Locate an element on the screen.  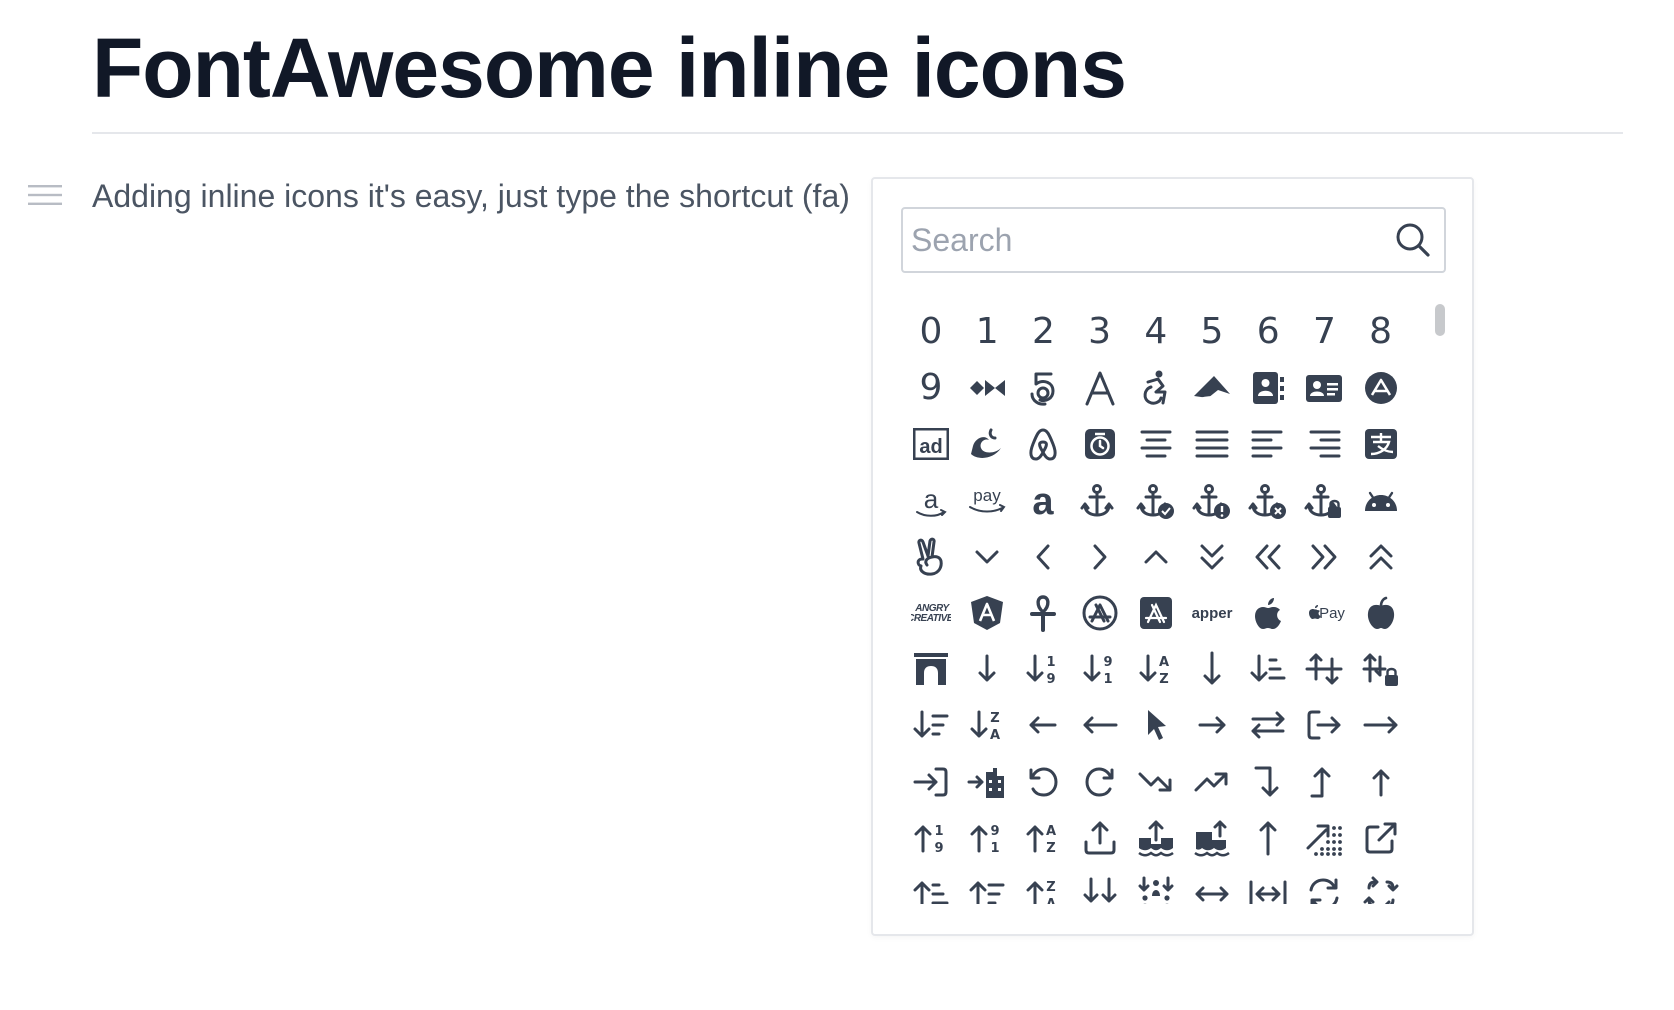
icon-option-digit-4: 4 is located at coordinates (1156, 332).